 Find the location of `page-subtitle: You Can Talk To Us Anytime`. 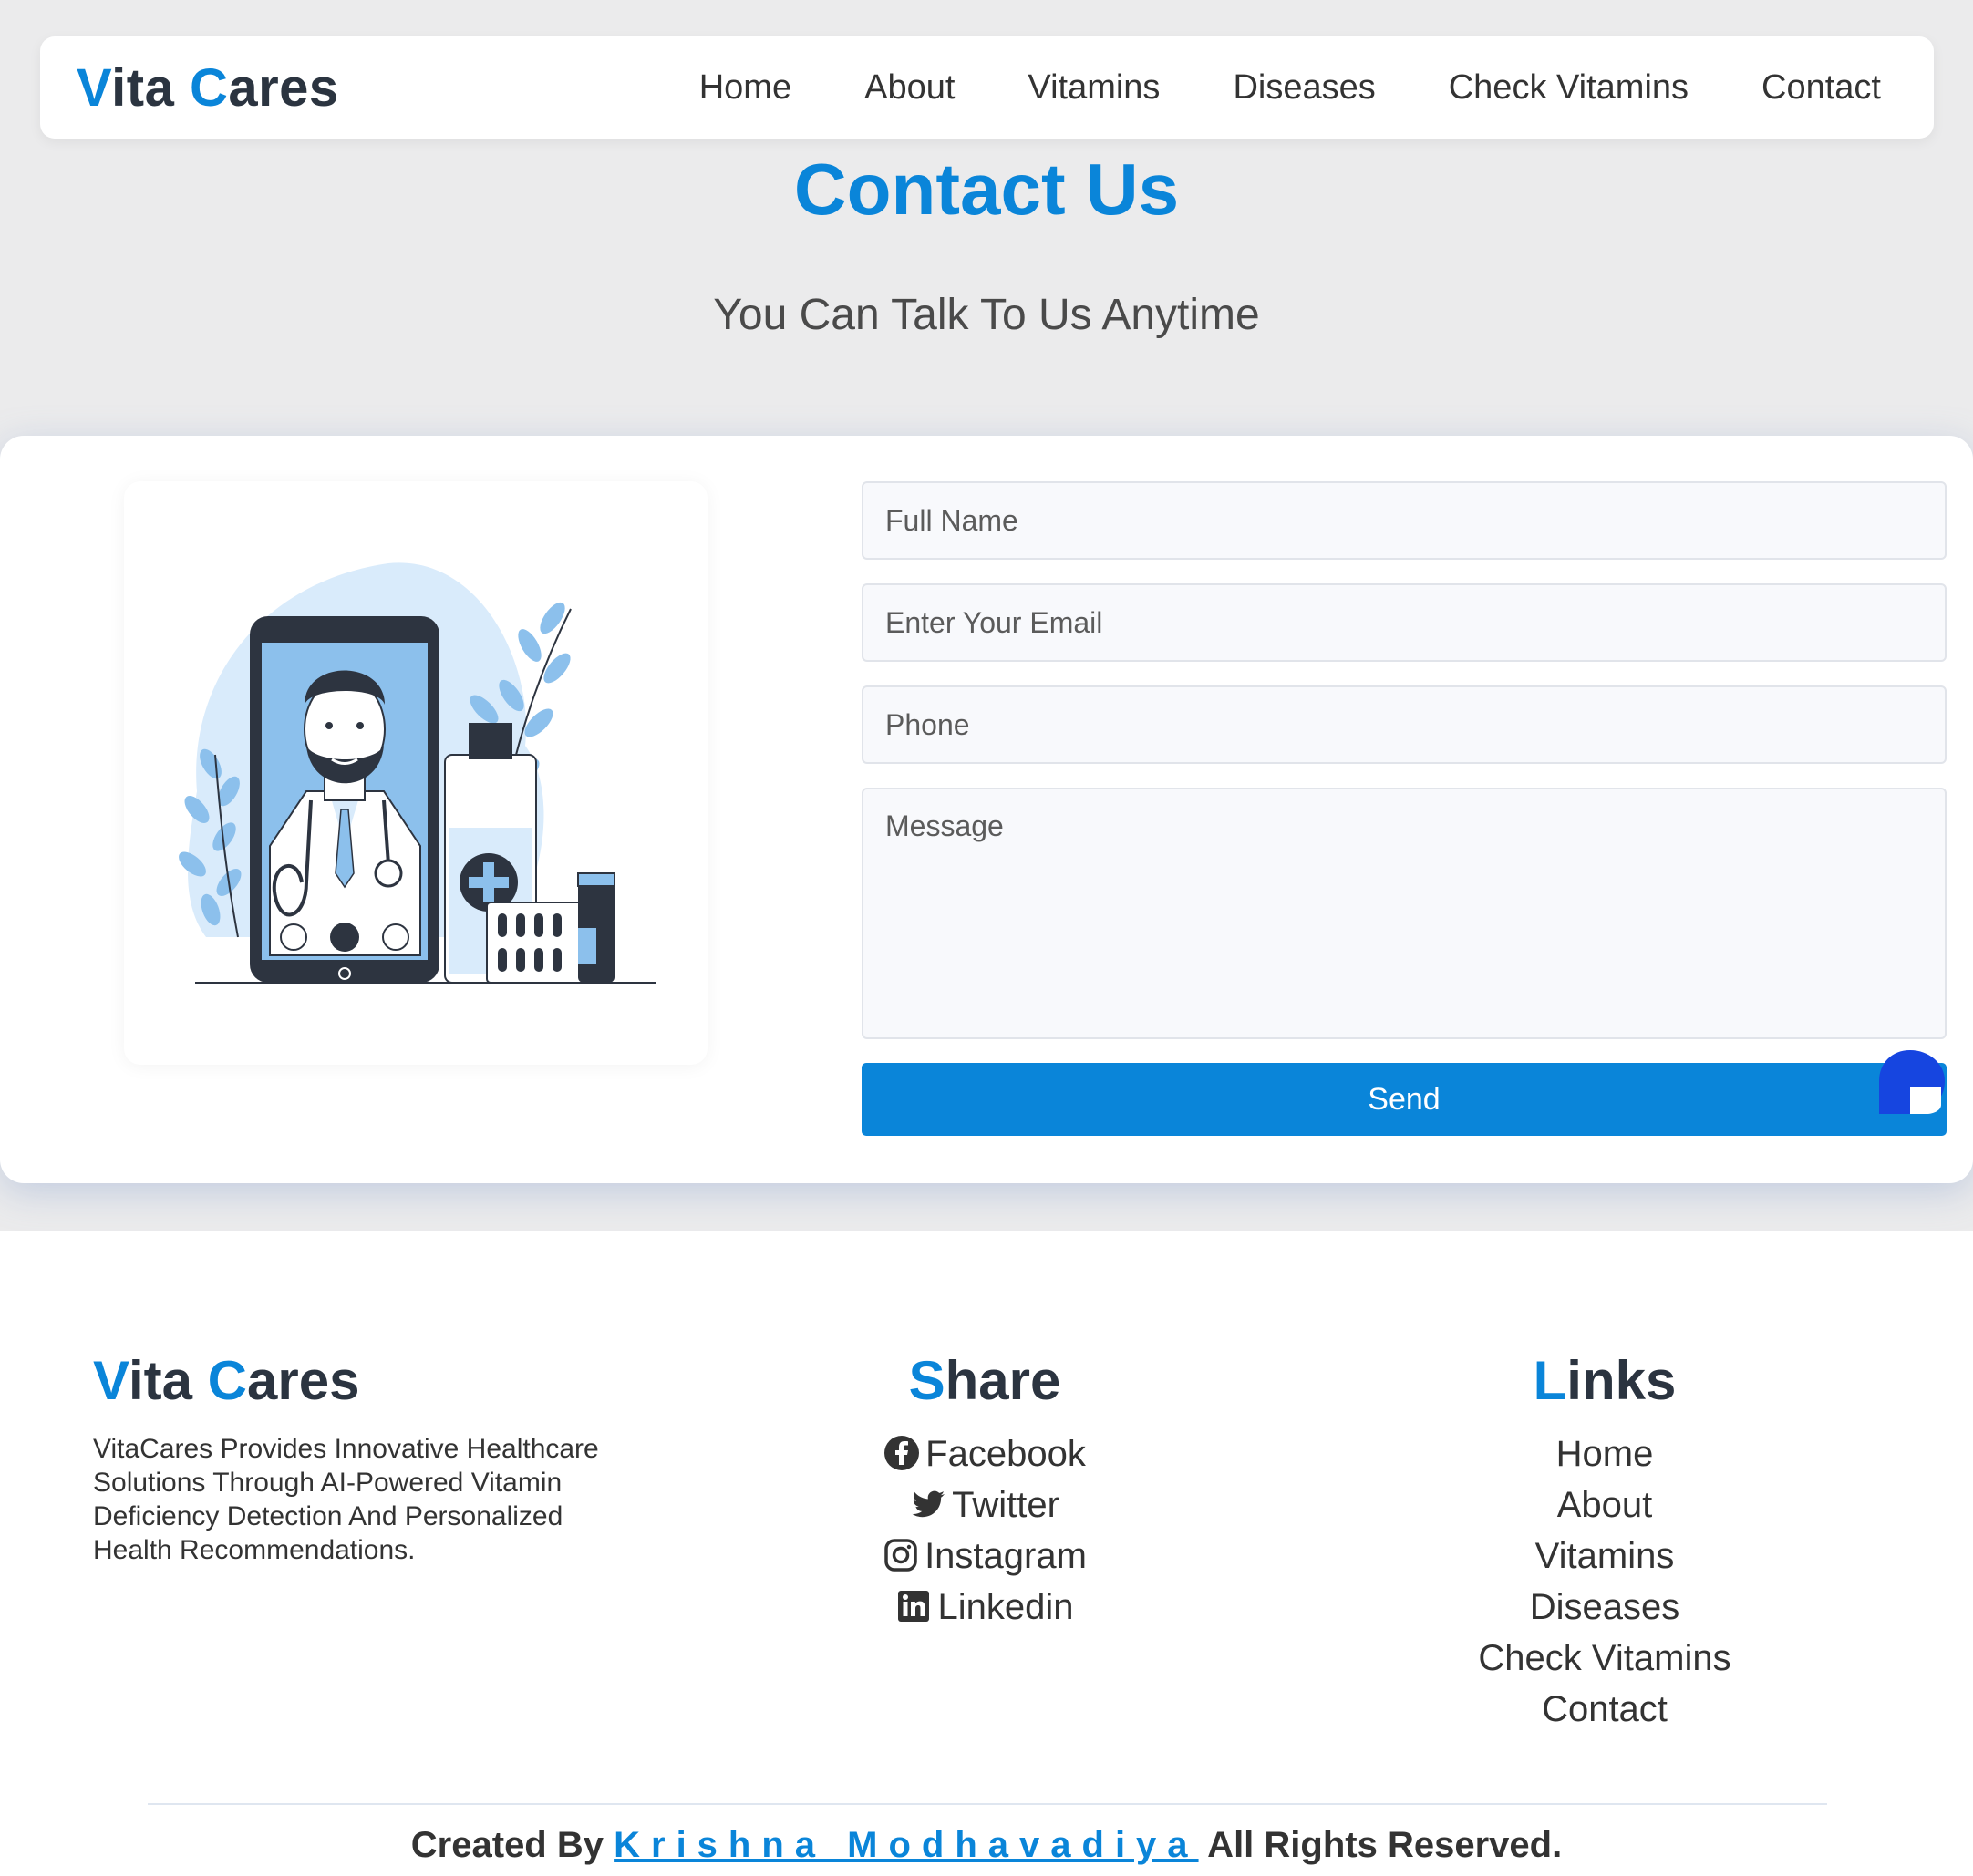

page-subtitle: You Can Talk To Us Anytime is located at coordinates (986, 315).